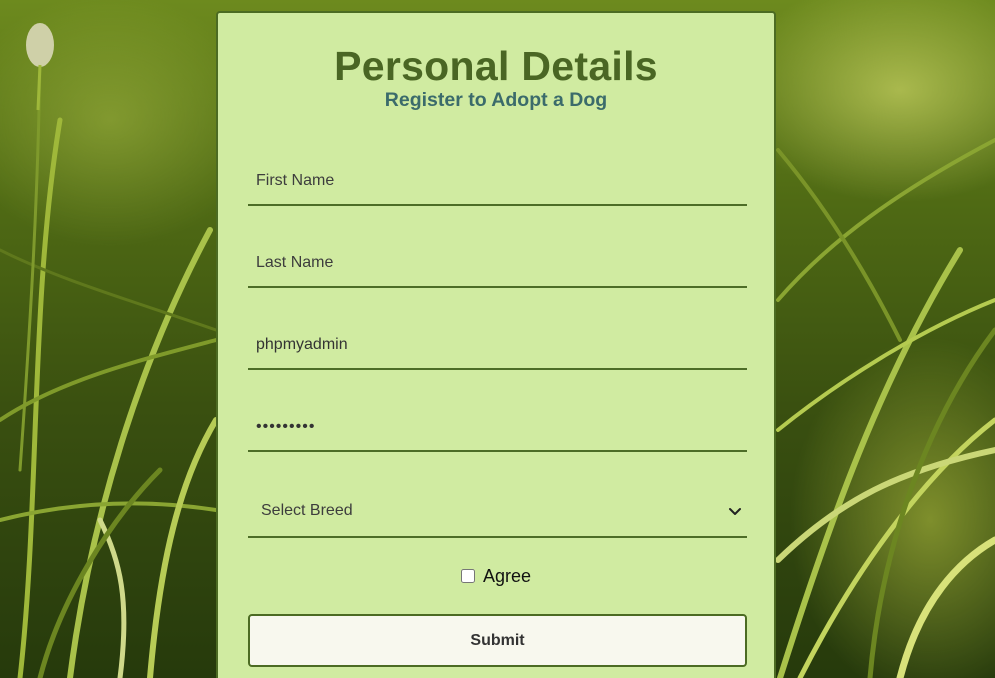  What do you see at coordinates (467, 576) in the screenshot?
I see `agree-checkbox` at bounding box center [467, 576].